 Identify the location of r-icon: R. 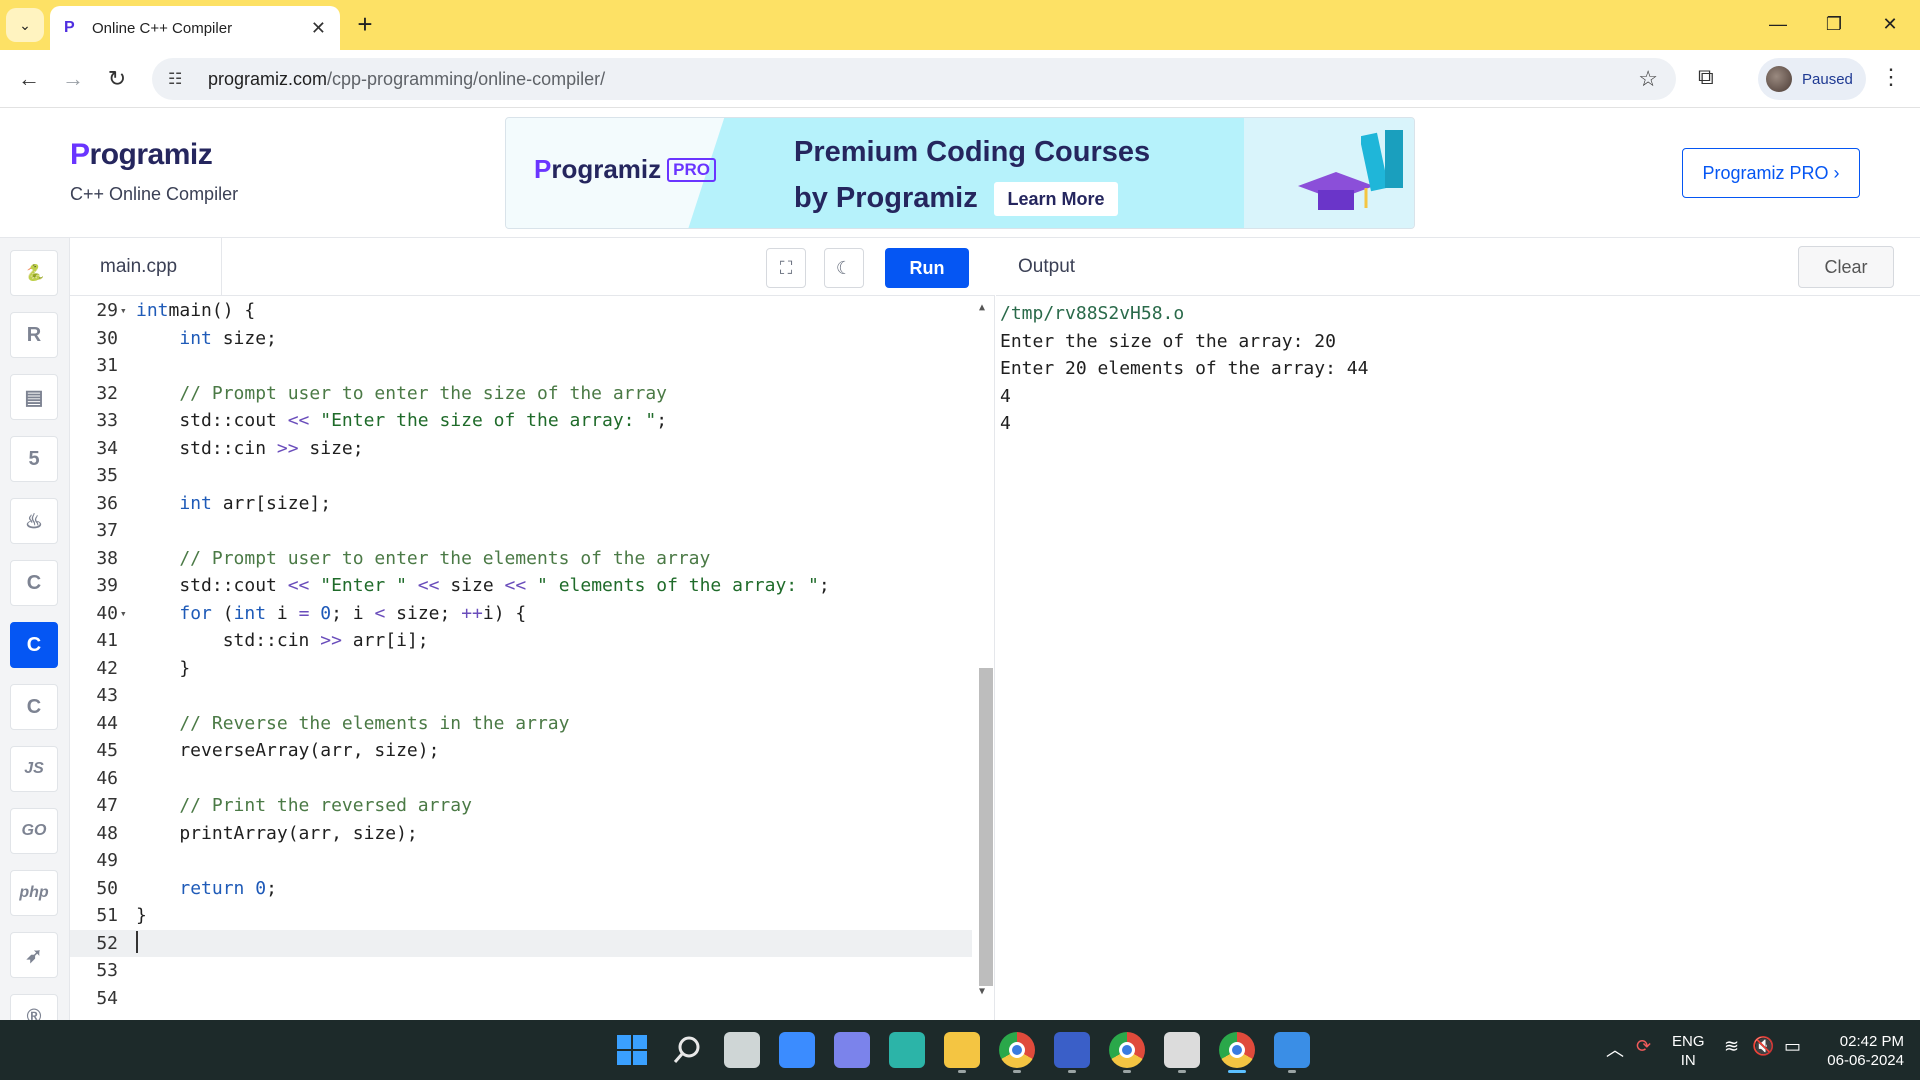
(34, 334).